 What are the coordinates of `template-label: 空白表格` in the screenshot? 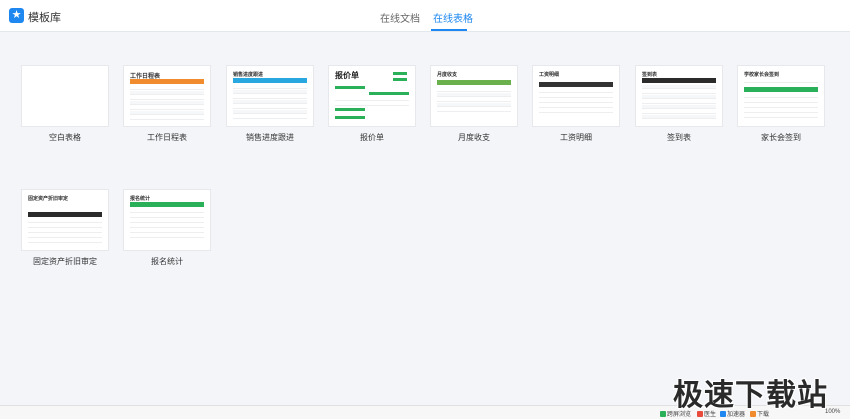 It's located at (65, 137).